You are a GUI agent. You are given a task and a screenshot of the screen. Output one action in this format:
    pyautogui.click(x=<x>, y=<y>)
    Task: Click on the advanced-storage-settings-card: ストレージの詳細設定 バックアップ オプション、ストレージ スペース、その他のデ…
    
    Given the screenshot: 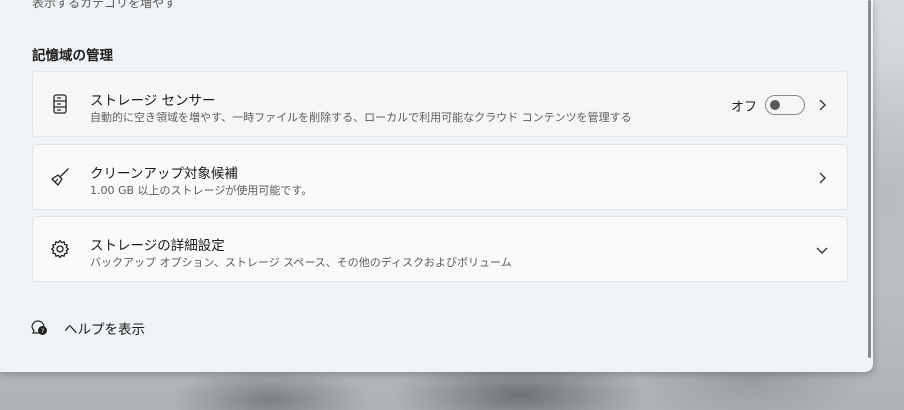 What is the action you would take?
    pyautogui.click(x=440, y=249)
    